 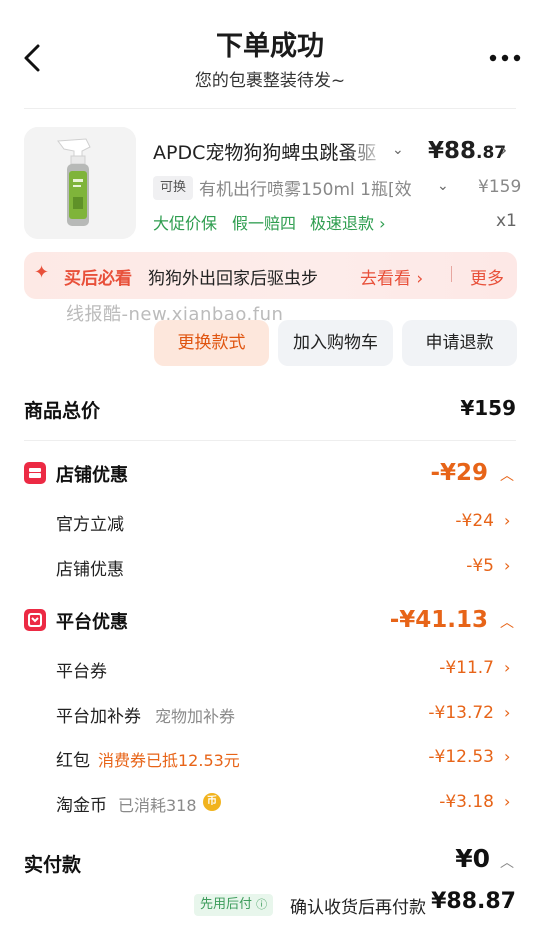 I want to click on product-thumbnail, so click(x=80, y=183).